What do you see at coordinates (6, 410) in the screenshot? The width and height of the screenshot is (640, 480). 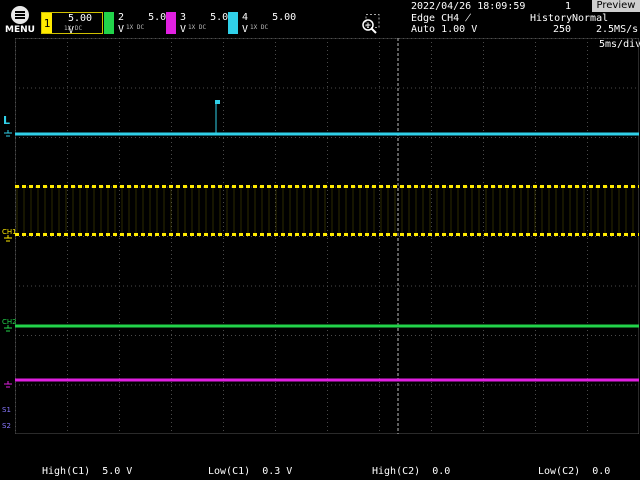 I see `s1-marker: S1` at bounding box center [6, 410].